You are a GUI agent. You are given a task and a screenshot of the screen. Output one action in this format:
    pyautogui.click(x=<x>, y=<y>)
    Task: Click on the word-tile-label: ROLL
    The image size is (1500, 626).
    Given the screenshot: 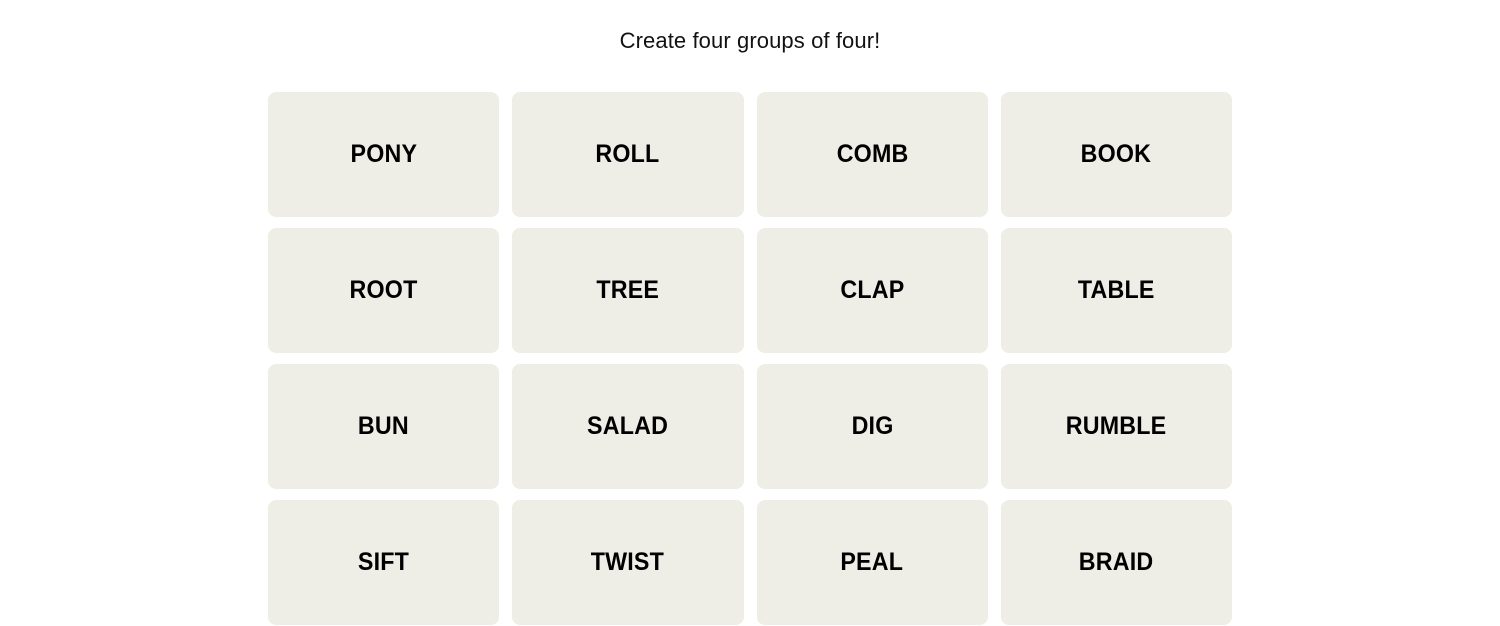 What is the action you would take?
    pyautogui.click(x=627, y=154)
    